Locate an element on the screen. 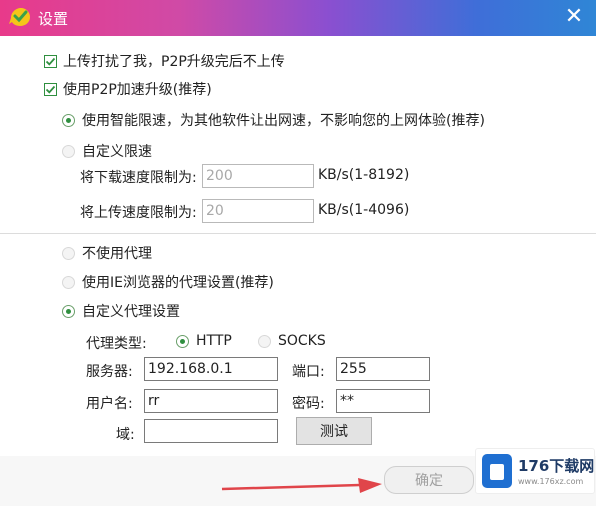  p2p-accel-label: 使用P2P加速升级(推荐) is located at coordinates (137, 90).